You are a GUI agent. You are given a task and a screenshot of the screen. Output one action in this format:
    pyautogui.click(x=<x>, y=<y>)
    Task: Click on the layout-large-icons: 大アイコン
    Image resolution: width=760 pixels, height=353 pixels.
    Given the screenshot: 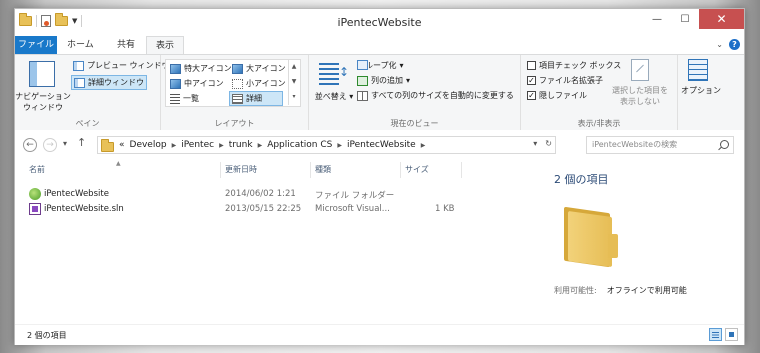 What is the action you would take?
    pyautogui.click(x=259, y=68)
    